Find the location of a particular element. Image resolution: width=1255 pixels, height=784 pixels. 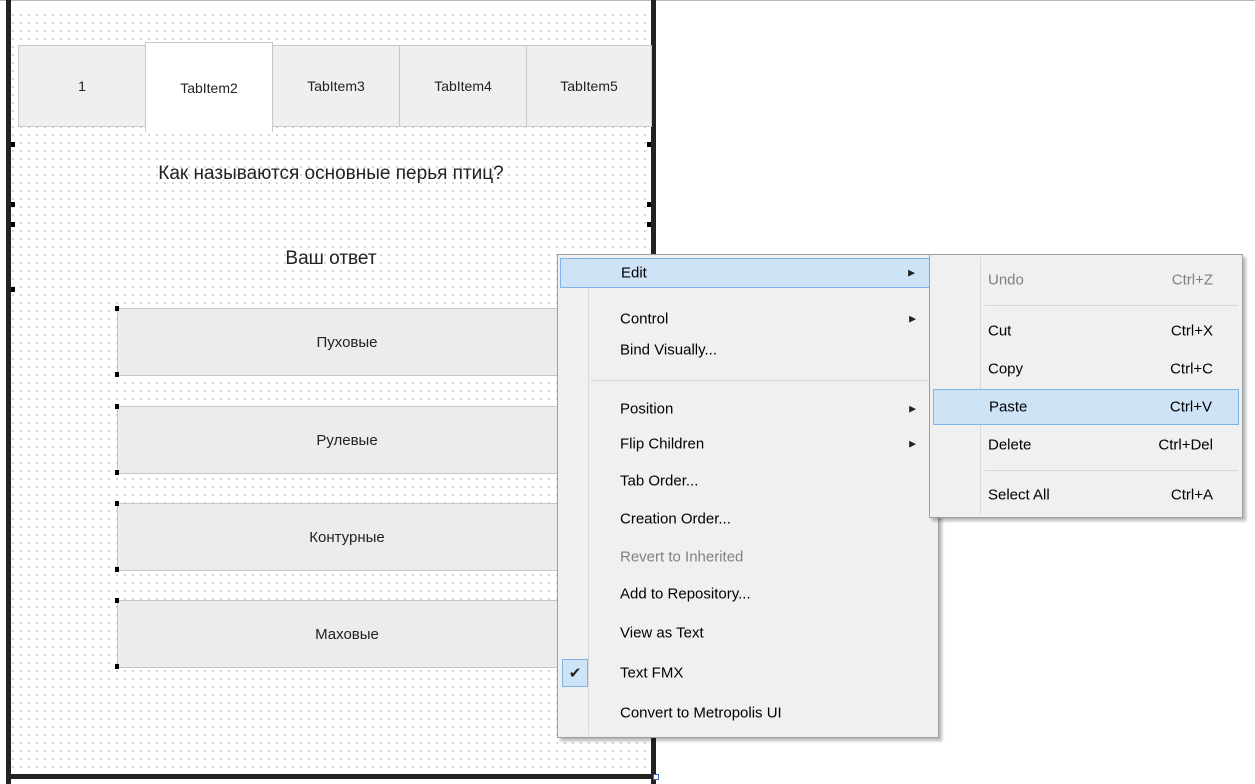

submenu-item-label: Cut is located at coordinates (1000, 331).